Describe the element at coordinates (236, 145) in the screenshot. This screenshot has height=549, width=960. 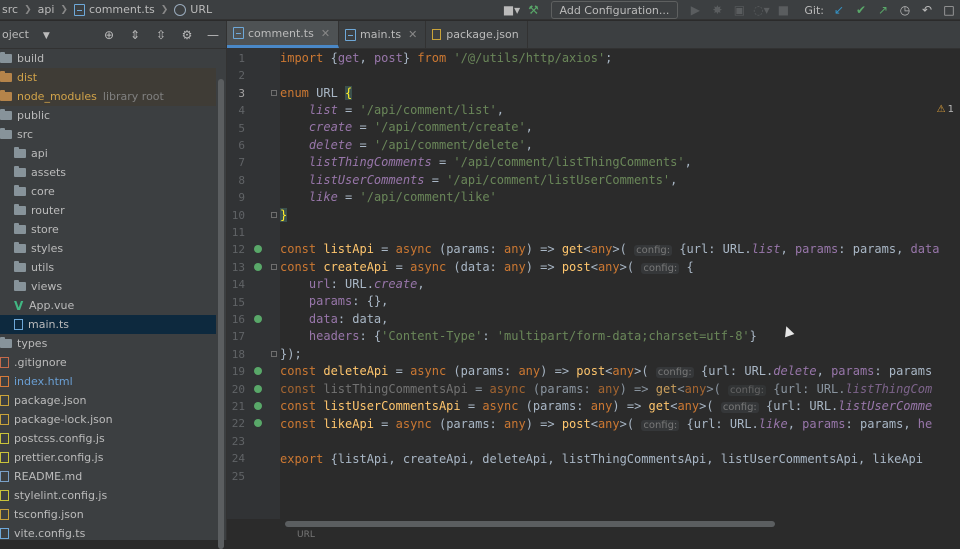
I see `line-number: 6` at that location.